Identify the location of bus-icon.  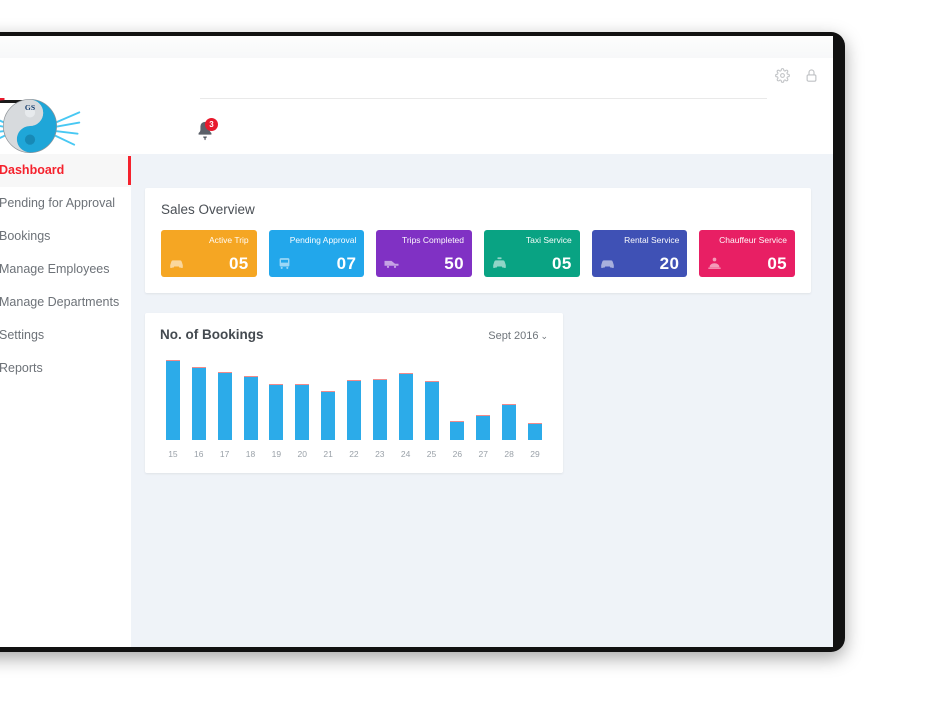
(284, 263).